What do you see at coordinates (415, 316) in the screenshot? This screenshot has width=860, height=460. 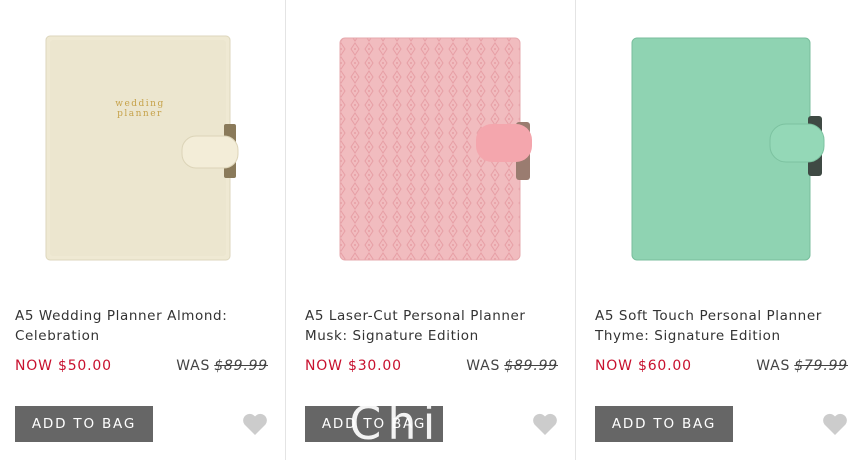 I see `title-line: A5 Laser-Cut Personal Planner` at bounding box center [415, 316].